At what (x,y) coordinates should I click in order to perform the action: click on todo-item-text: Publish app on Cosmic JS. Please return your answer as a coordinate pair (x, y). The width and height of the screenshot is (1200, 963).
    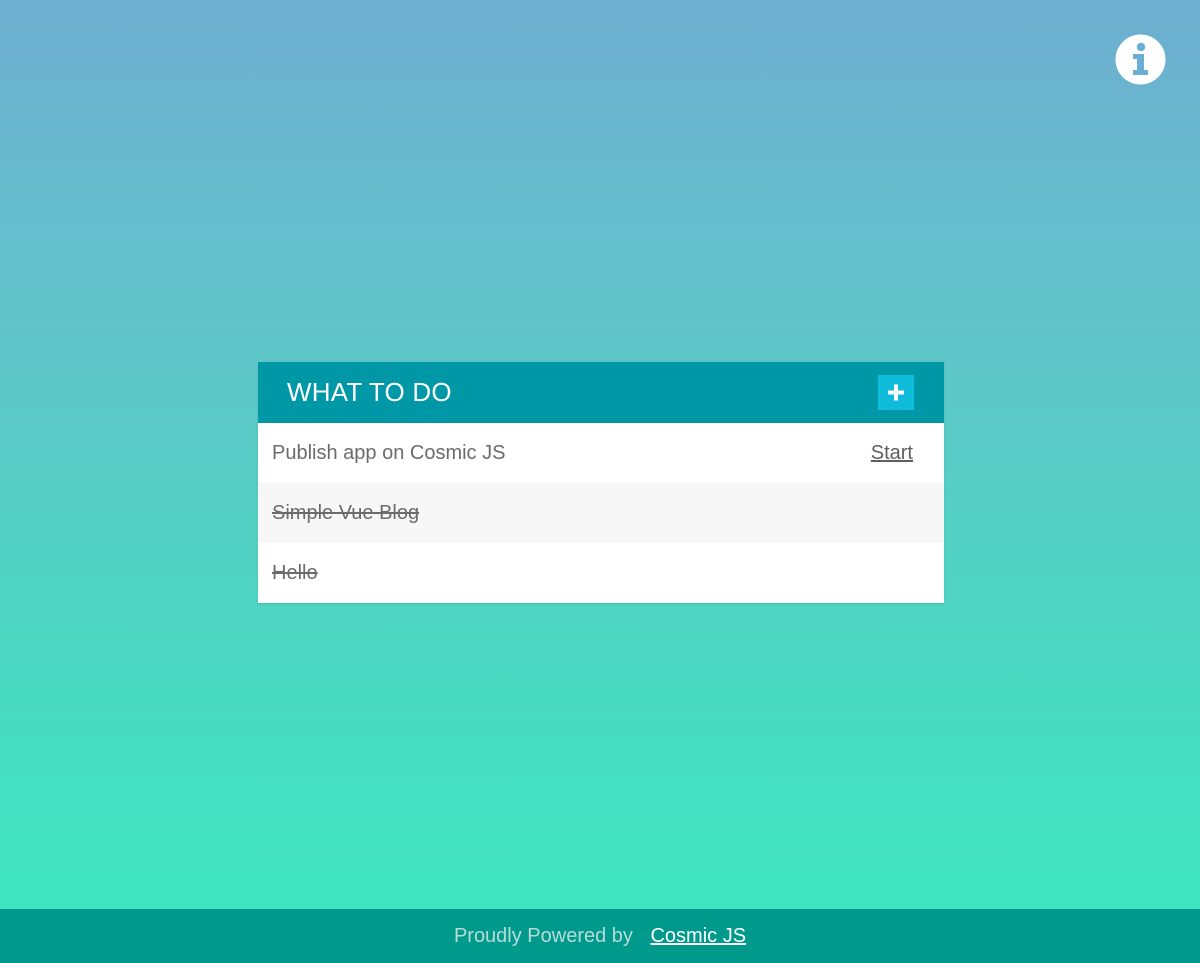
    Looking at the image, I should click on (388, 453).